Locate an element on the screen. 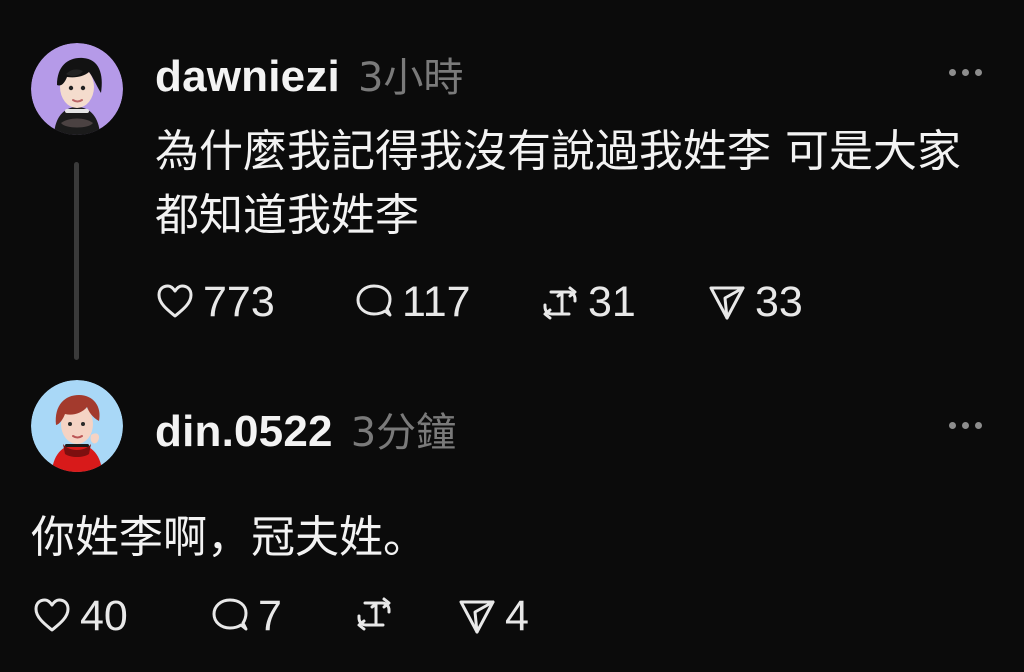  username-din-0522: din.0522 is located at coordinates (244, 432).